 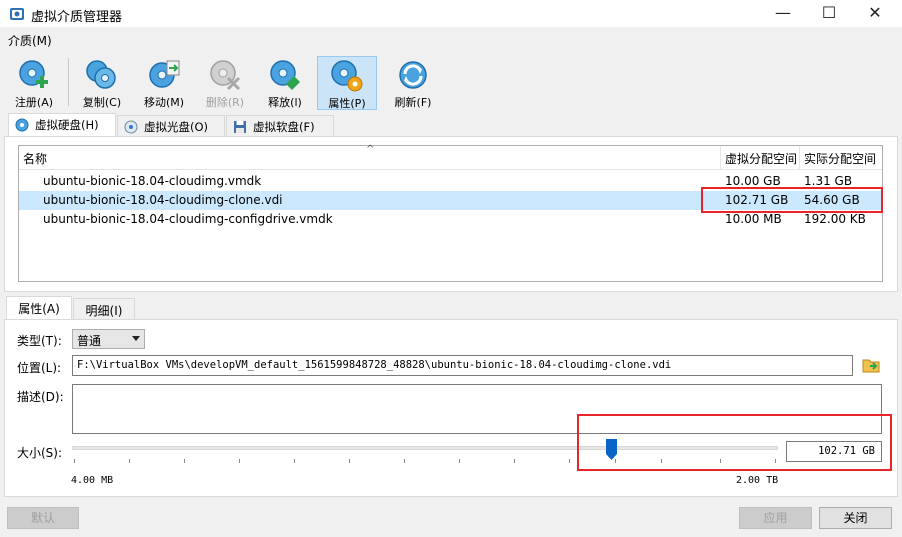 What do you see at coordinates (108, 339) in the screenshot?
I see `type-combobox: 普通` at bounding box center [108, 339].